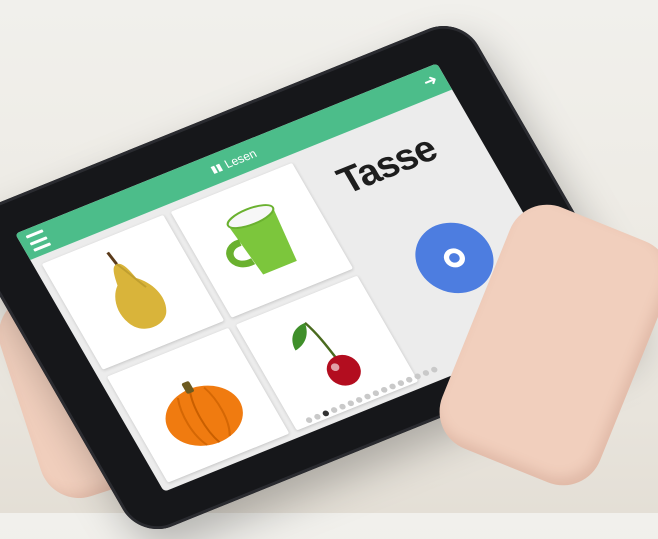  Describe the element at coordinates (216, 168) in the screenshot. I see `book-icon: ▮▮` at that location.